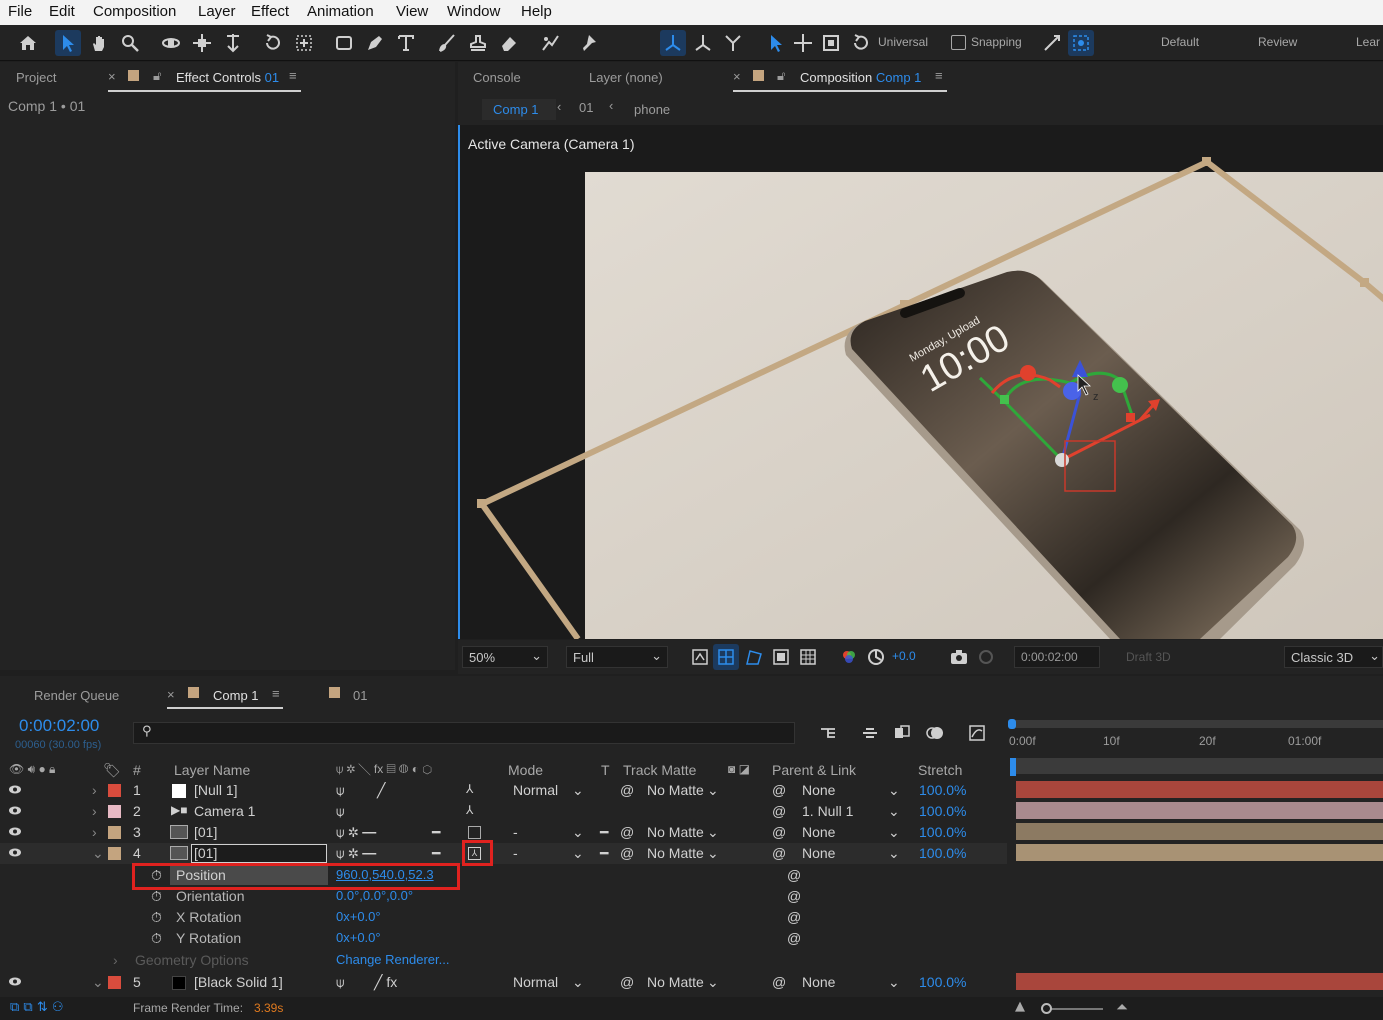 Image resolution: width=1383 pixels, height=1020 pixels. I want to click on tab-composition: Composition Comp 1, so click(860, 77).